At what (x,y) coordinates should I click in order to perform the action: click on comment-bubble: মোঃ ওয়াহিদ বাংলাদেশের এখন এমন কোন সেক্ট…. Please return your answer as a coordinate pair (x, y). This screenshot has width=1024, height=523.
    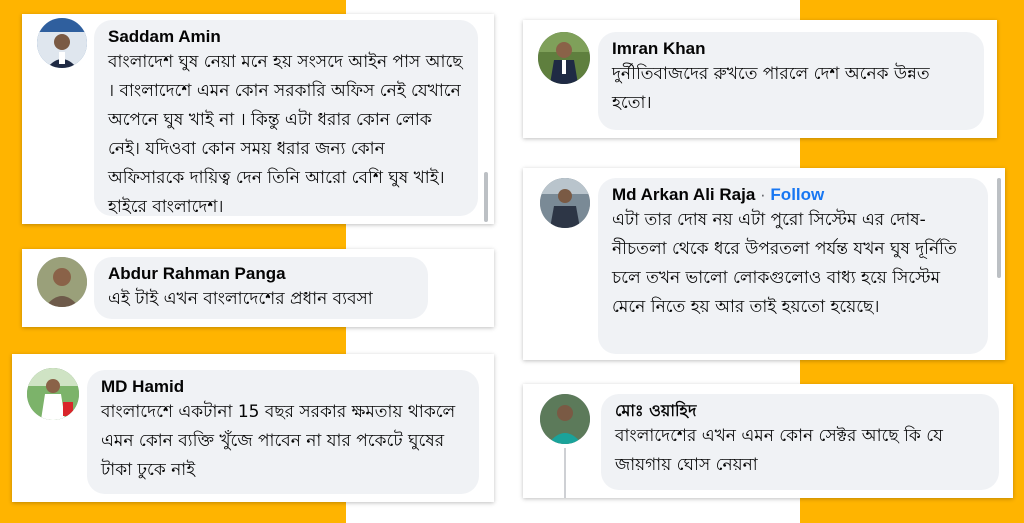
    Looking at the image, I should click on (800, 442).